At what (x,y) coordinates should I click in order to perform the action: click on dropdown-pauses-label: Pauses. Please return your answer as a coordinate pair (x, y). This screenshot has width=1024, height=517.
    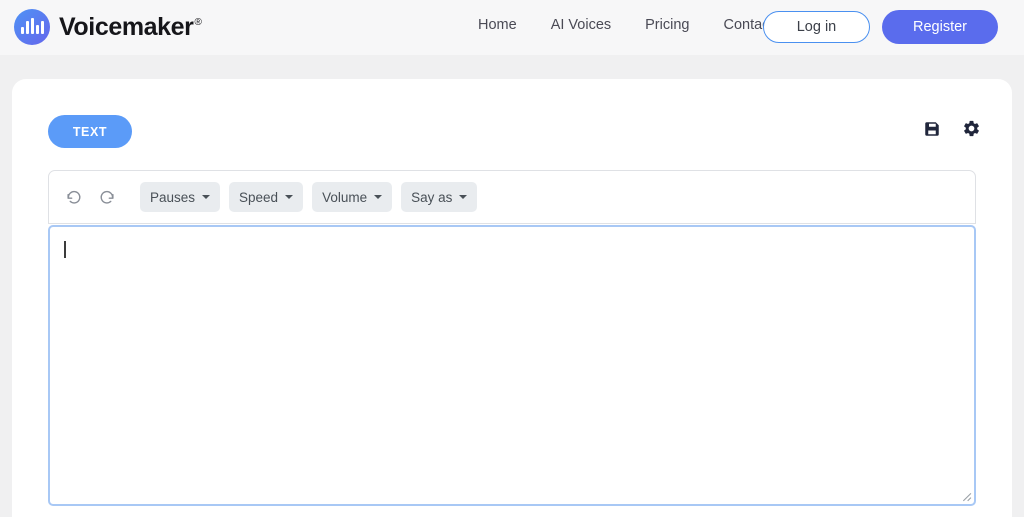
    Looking at the image, I should click on (173, 197).